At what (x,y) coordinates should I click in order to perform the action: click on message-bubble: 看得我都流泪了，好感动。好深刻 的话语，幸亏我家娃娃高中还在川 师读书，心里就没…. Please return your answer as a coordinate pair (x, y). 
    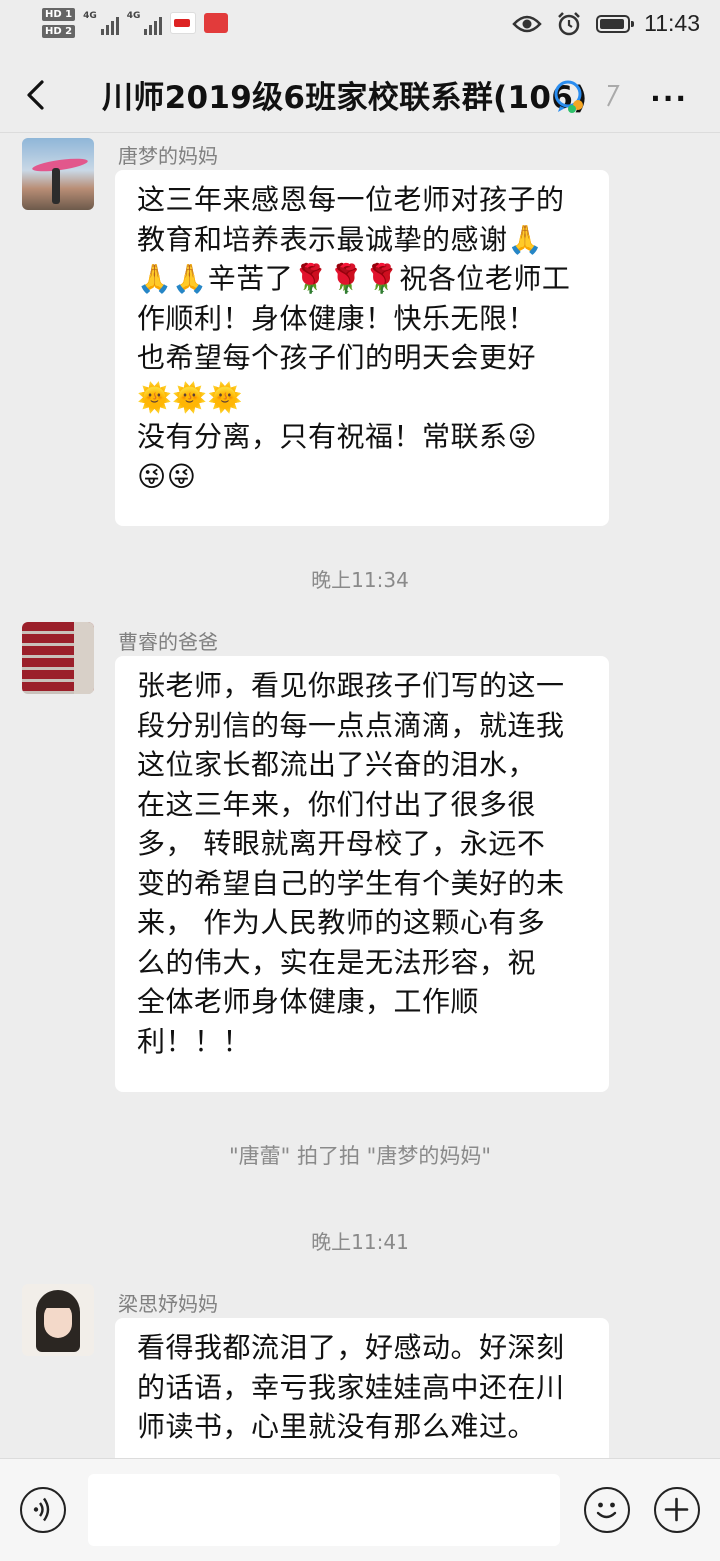
    Looking at the image, I should click on (362, 1393).